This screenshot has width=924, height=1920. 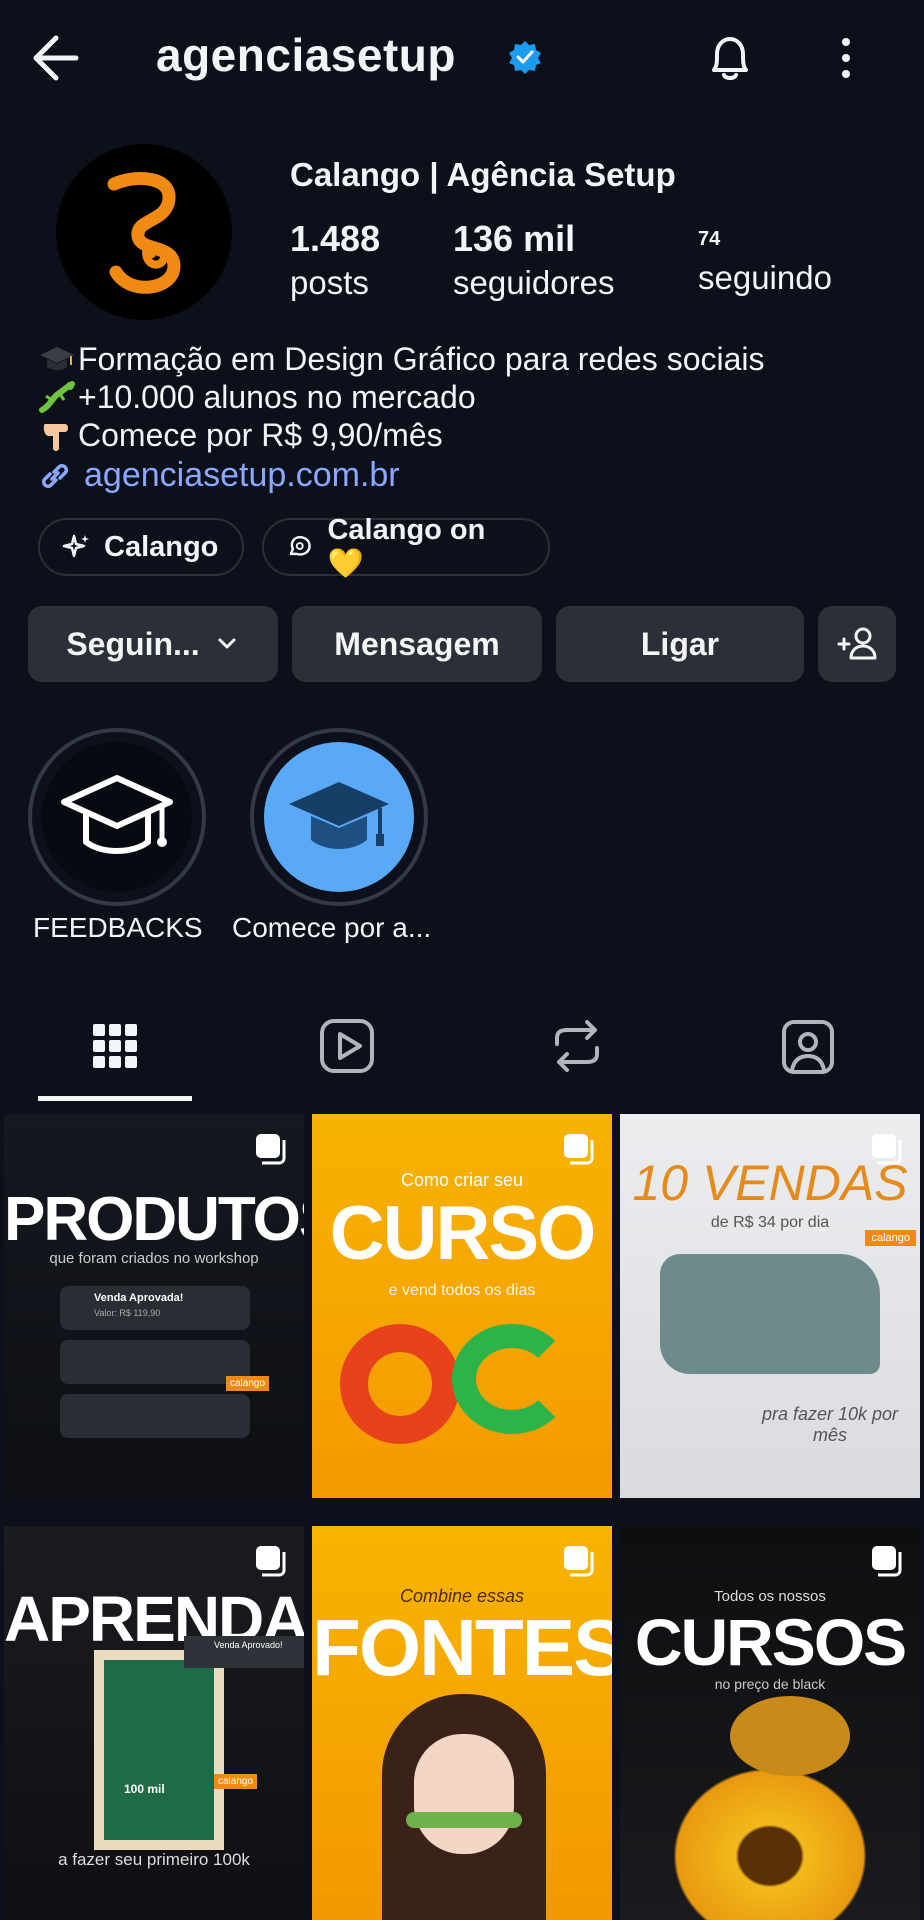 I want to click on bell-icon, so click(x=730, y=58).